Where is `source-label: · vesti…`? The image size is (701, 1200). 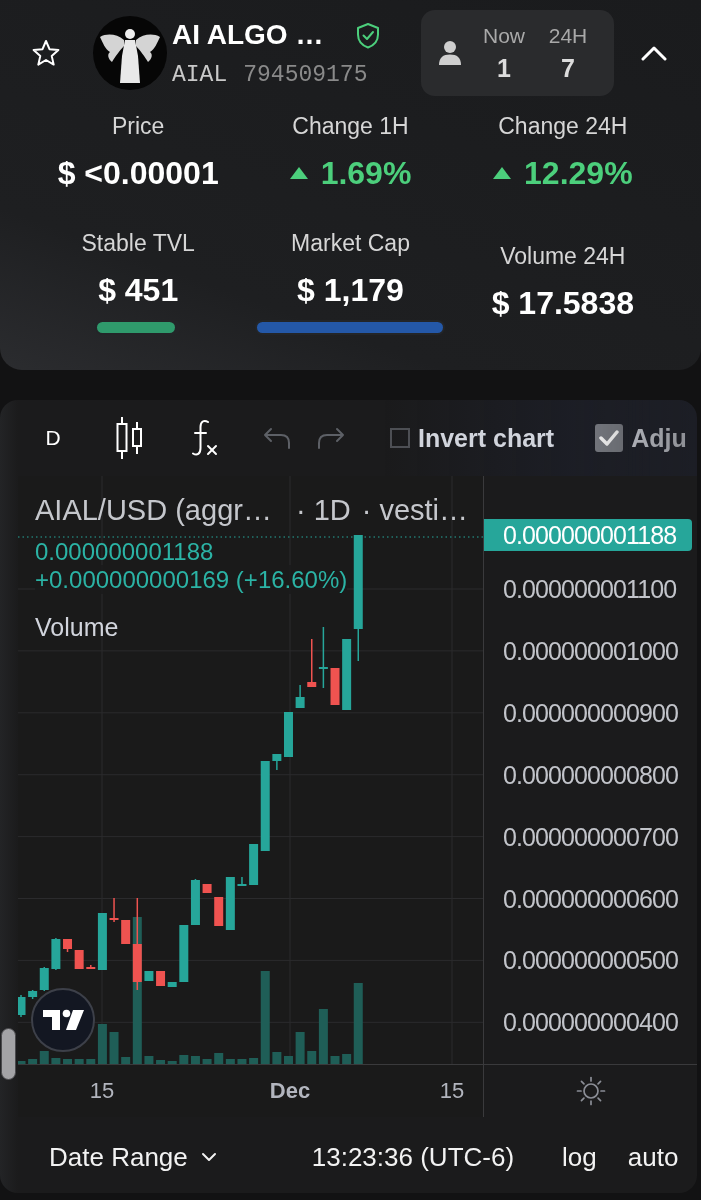
source-label: · vesti… is located at coordinates (415, 510).